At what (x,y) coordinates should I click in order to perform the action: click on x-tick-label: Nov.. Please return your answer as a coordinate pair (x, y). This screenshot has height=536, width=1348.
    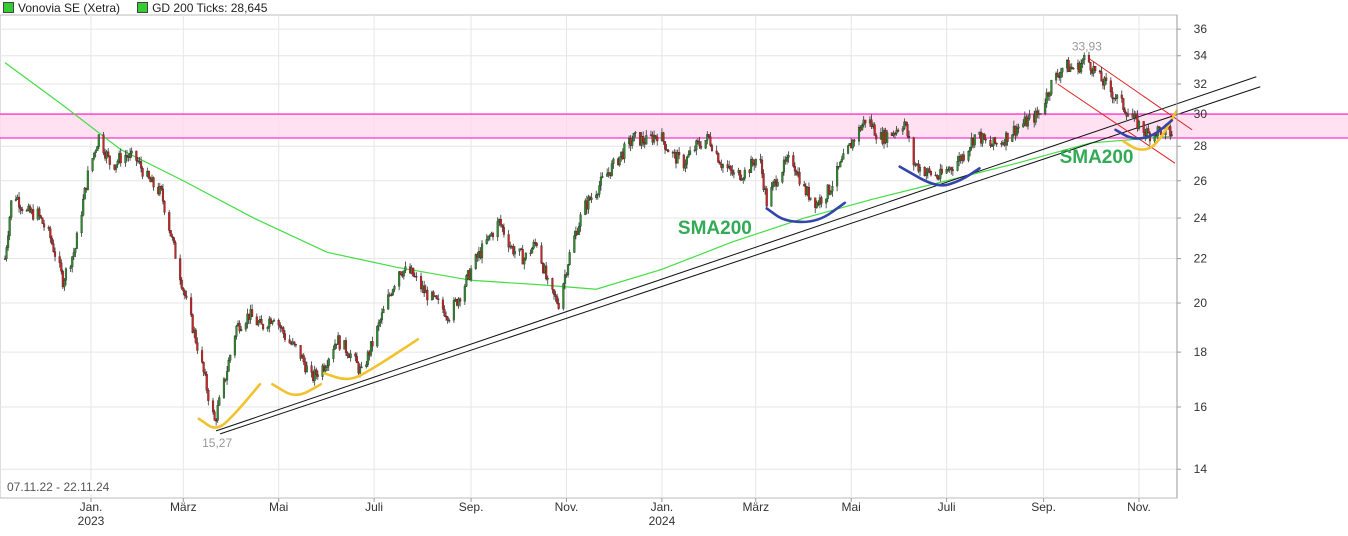
    Looking at the image, I should click on (567, 507).